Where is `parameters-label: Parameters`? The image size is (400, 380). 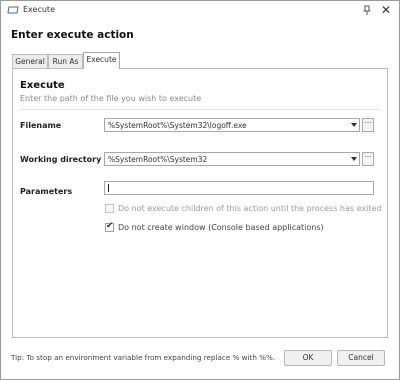
parameters-label: Parameters is located at coordinates (46, 191).